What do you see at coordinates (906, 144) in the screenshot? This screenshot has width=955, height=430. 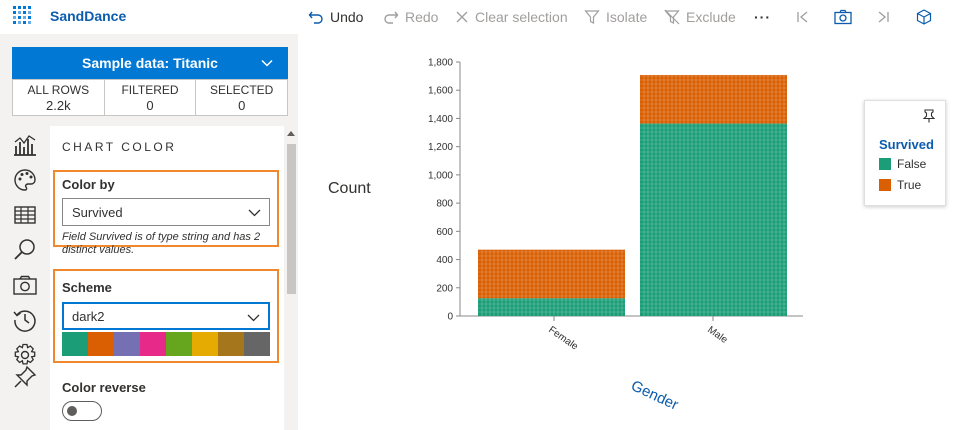 I see `legend-title: Survived` at bounding box center [906, 144].